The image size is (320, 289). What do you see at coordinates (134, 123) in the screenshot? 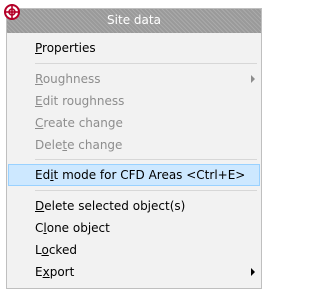
I see `menu-item-create-change: Create change` at bounding box center [134, 123].